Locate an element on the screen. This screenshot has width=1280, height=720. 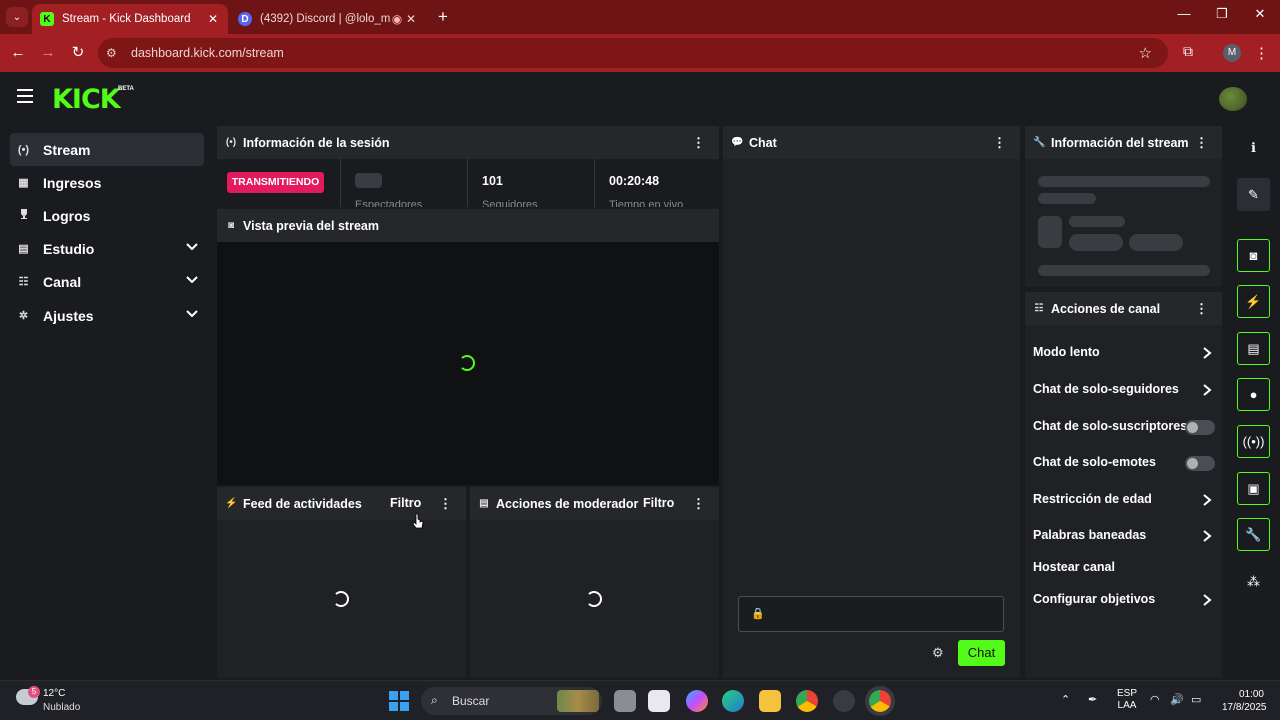
user-avatar is located at coordinates (1233, 99).